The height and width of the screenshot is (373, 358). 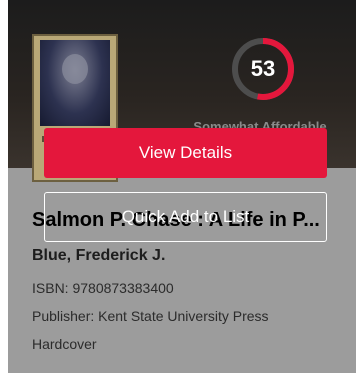 I want to click on product-format: Hardcover, so click(x=64, y=344).